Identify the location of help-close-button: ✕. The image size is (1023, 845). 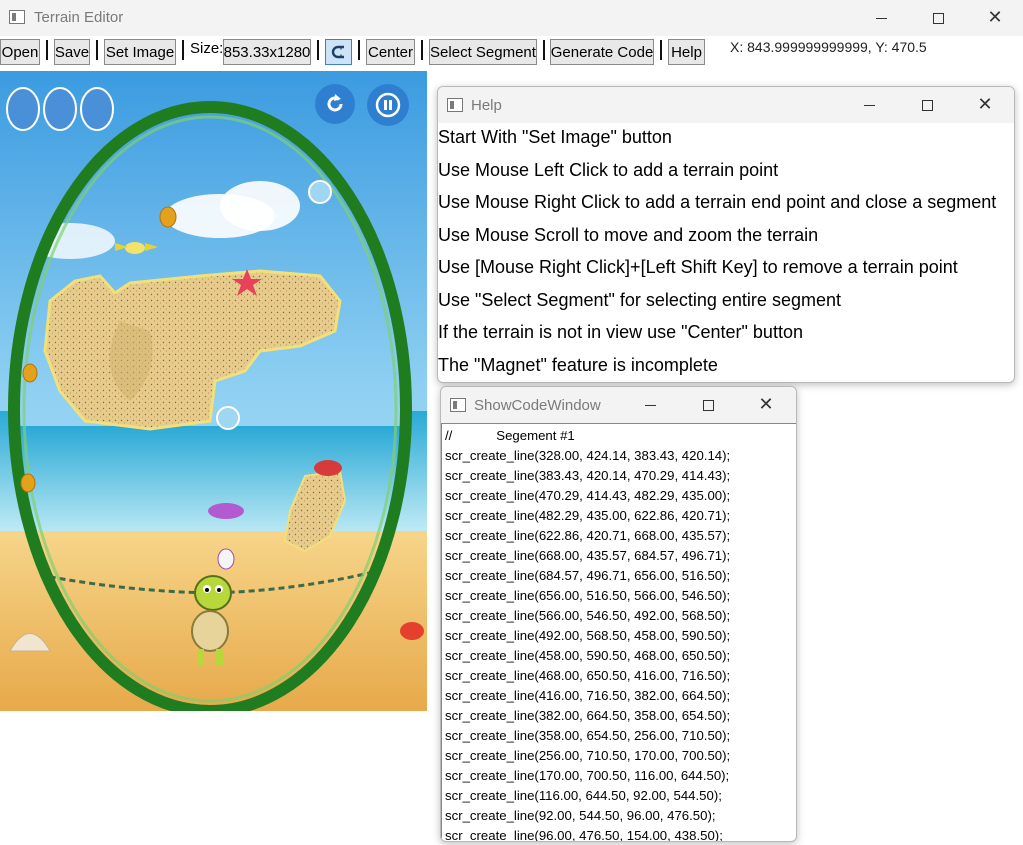
(985, 105).